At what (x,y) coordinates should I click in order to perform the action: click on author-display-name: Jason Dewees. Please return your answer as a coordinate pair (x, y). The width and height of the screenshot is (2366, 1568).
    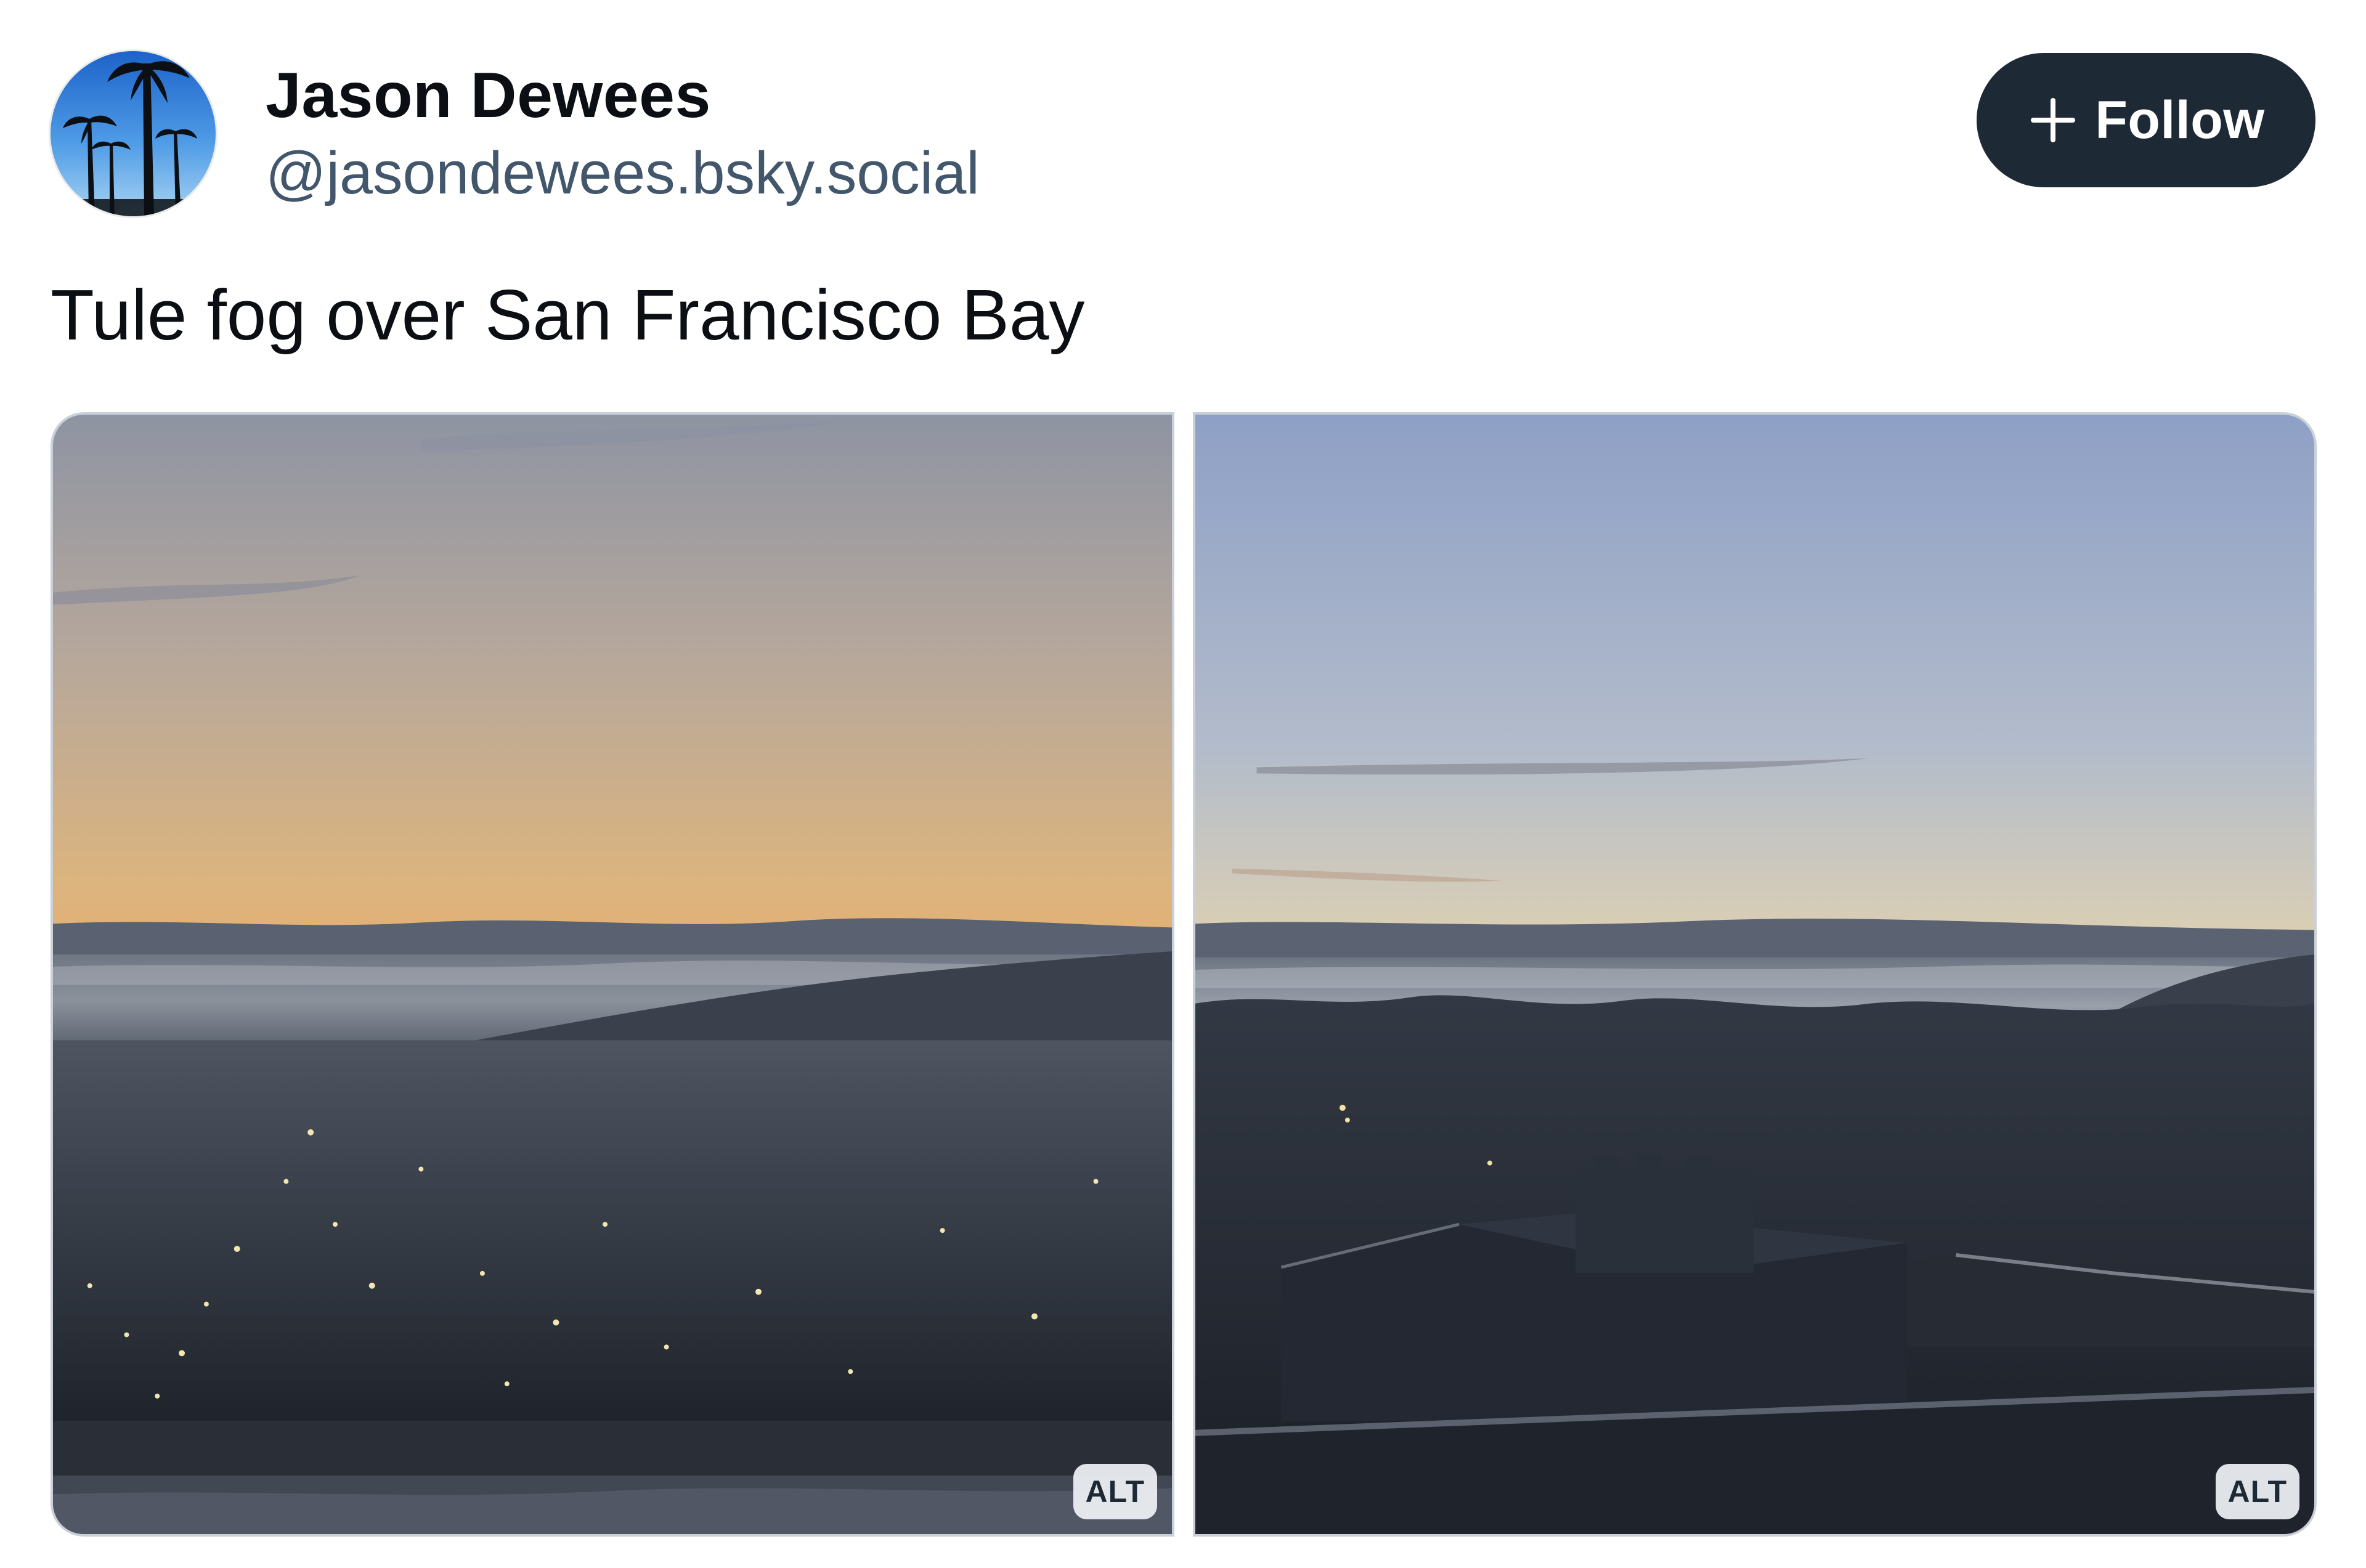
    Looking at the image, I should click on (488, 96).